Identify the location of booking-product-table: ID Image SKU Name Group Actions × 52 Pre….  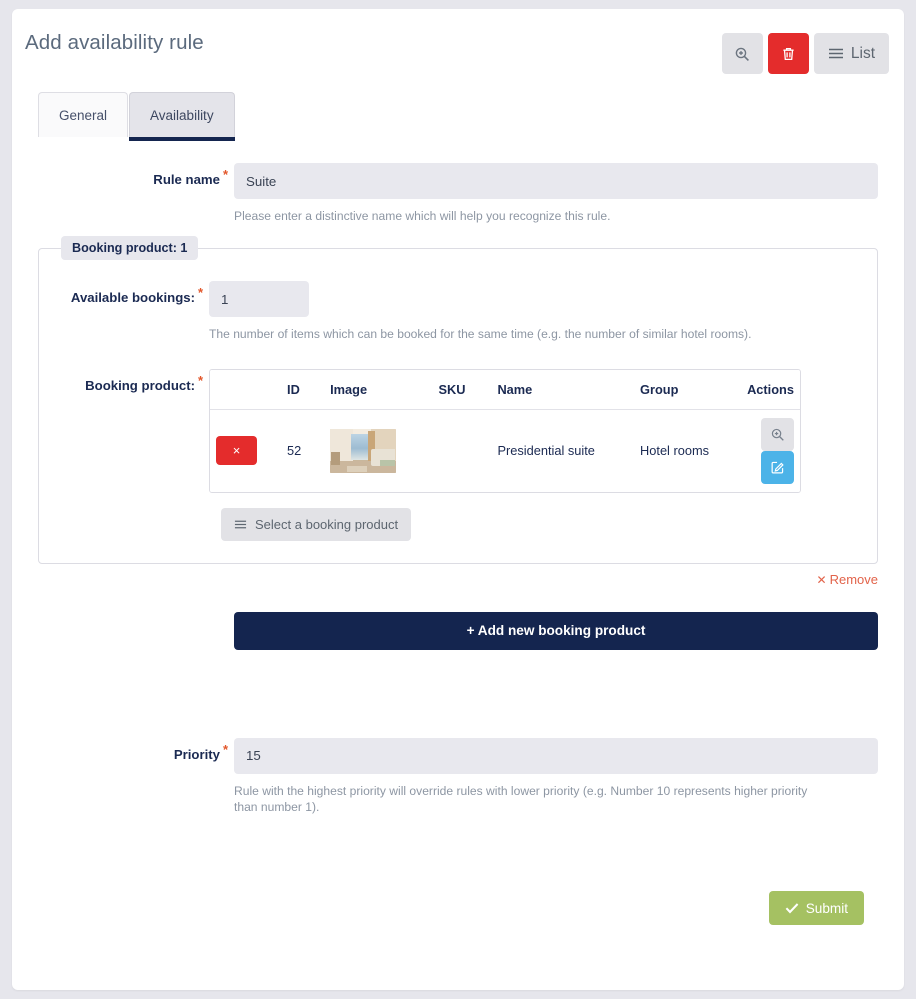
(505, 430).